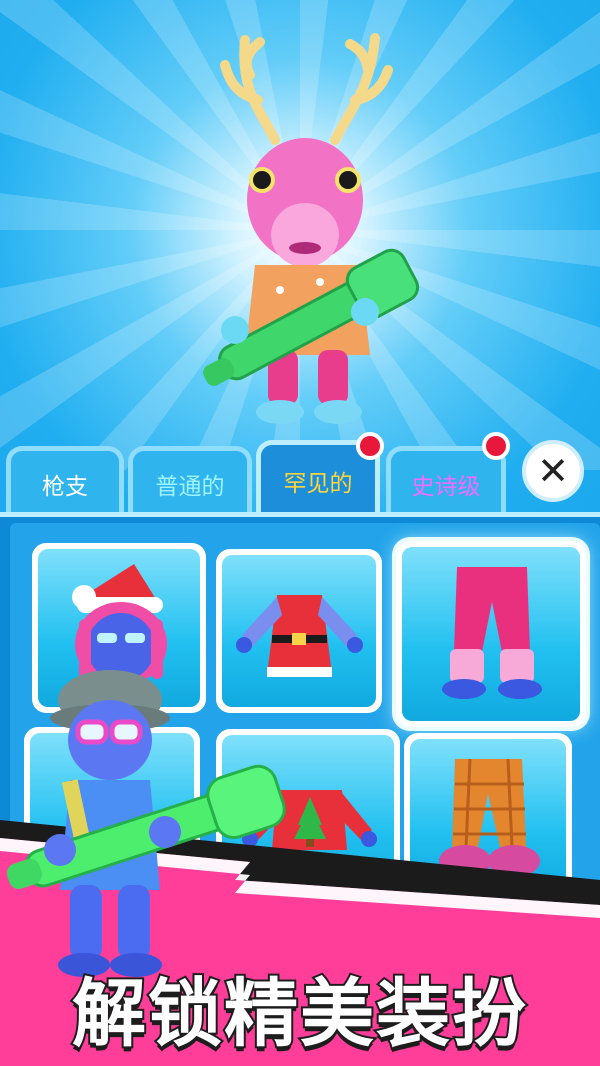  I want to click on promo-banner: 解锁精美装扮, so click(300, 1007).